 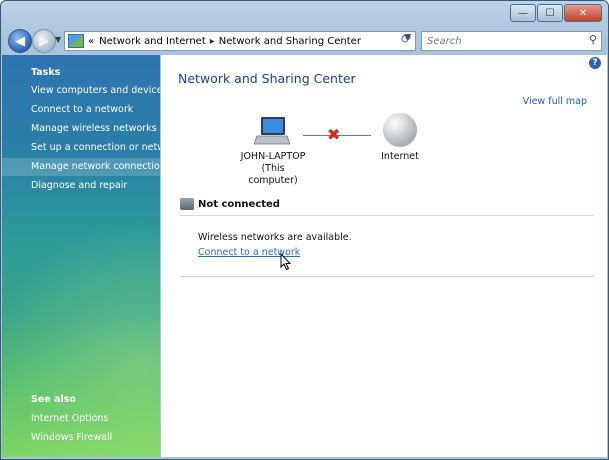 I want to click on red-x-icon: ✖, so click(x=333, y=134).